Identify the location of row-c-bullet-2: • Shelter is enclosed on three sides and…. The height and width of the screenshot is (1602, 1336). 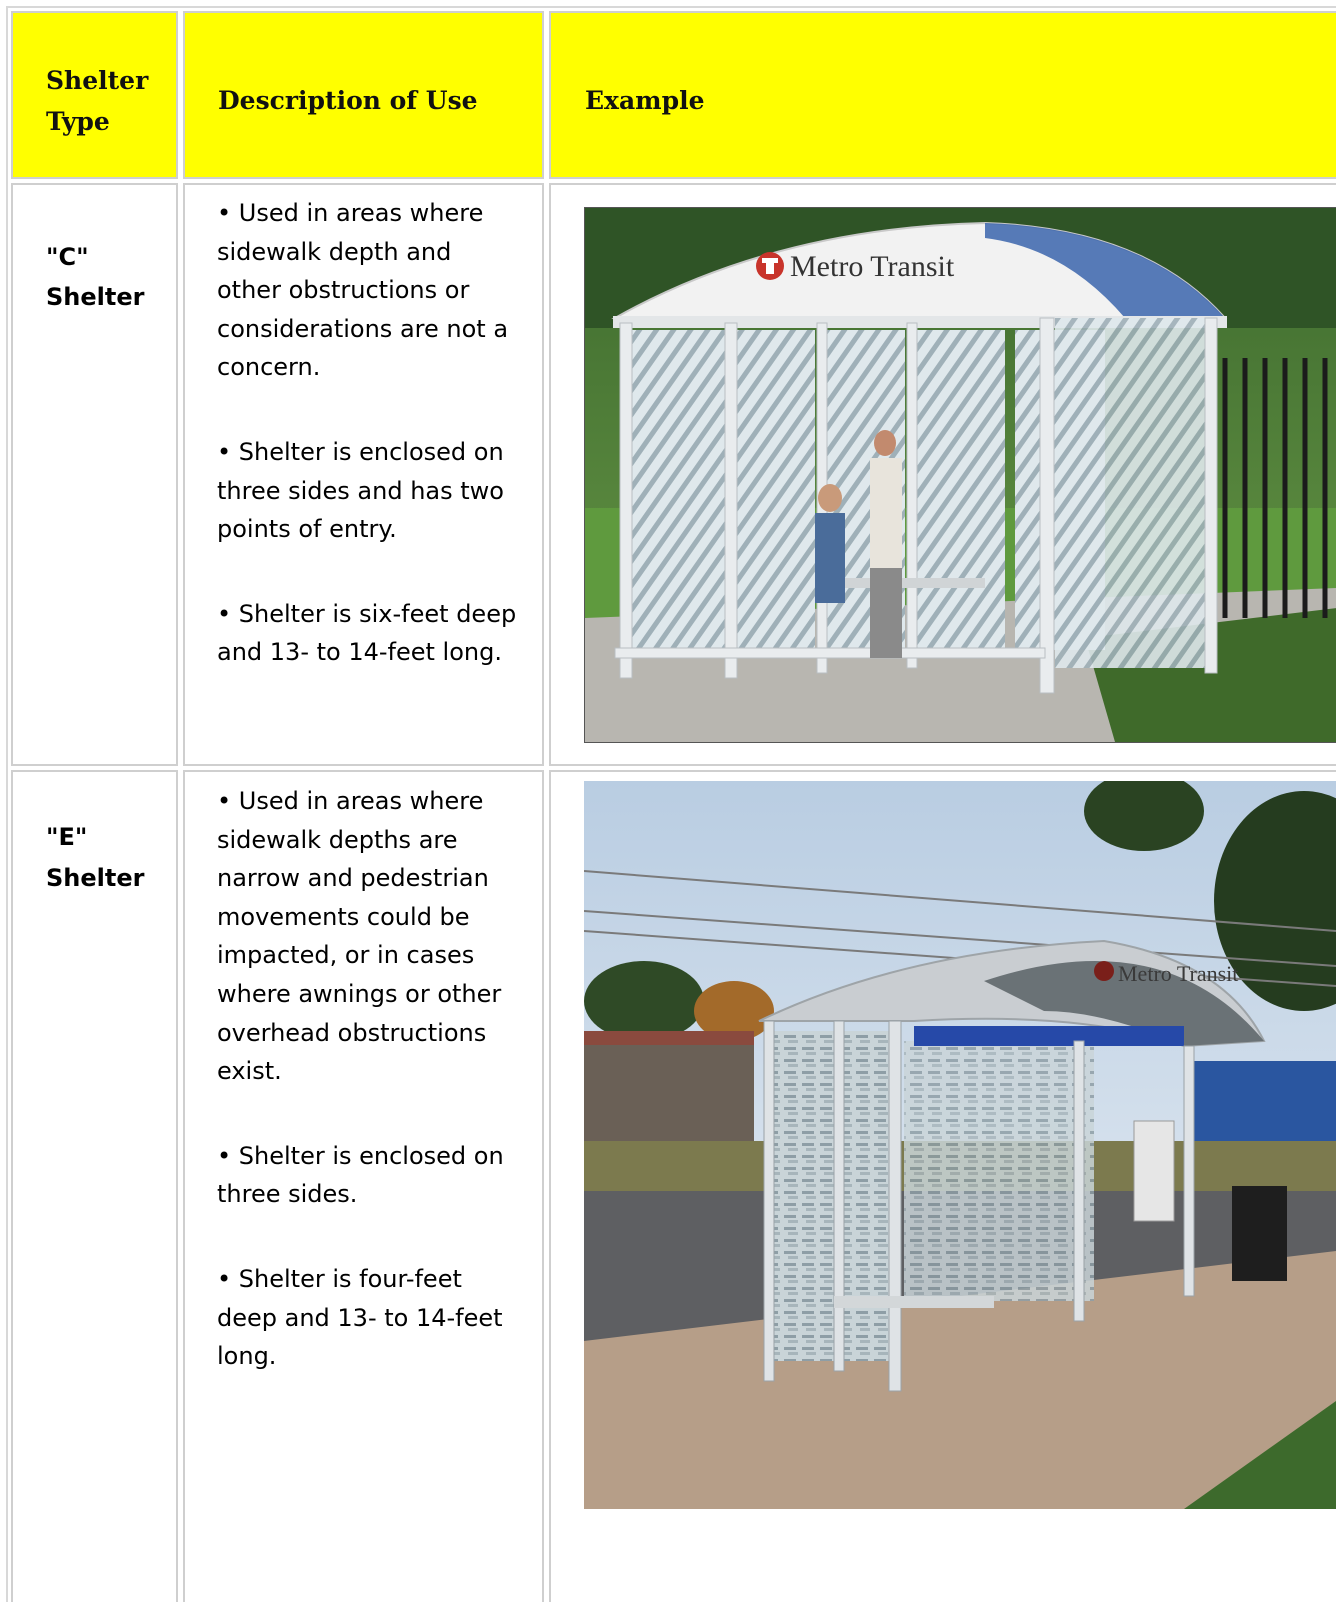
(360, 490).